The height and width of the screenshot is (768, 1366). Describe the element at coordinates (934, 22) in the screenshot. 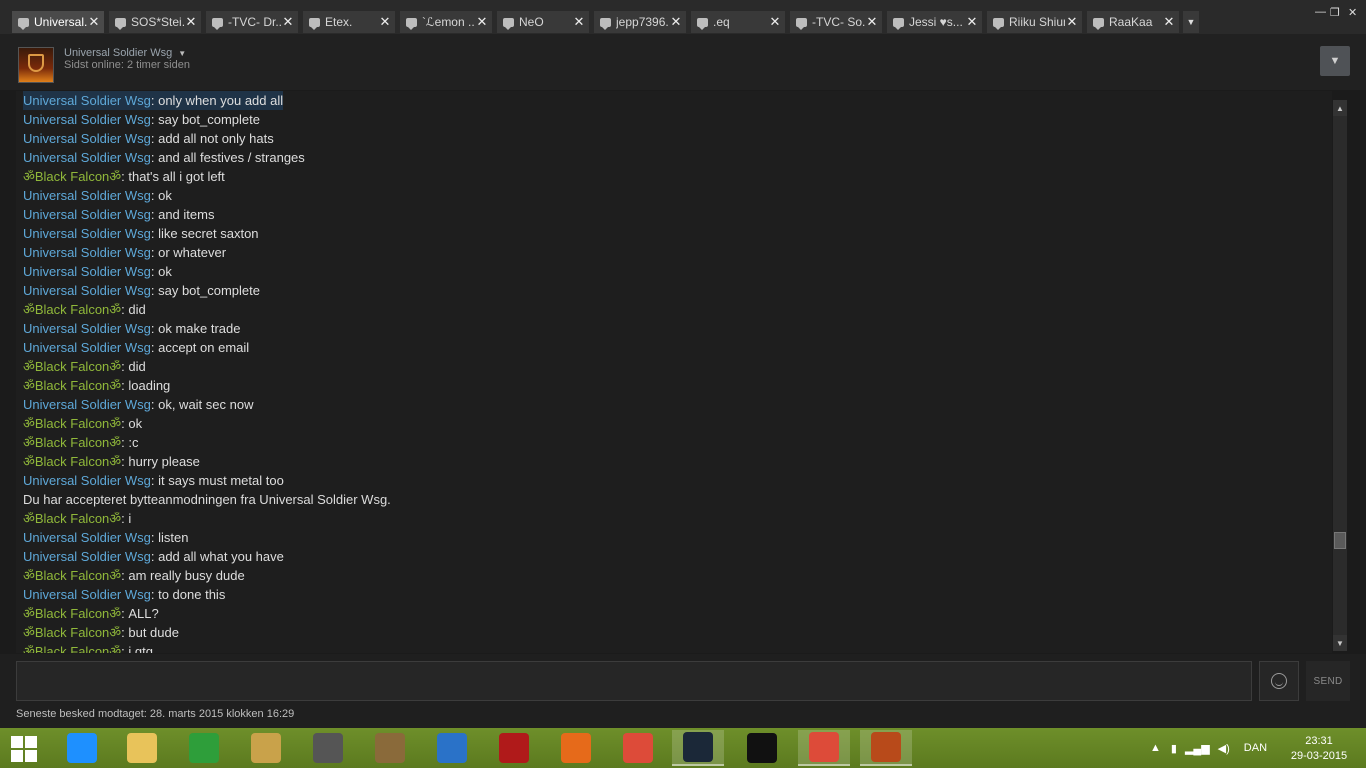

I see `tab-chat: Jessi ♥s... ✕` at that location.